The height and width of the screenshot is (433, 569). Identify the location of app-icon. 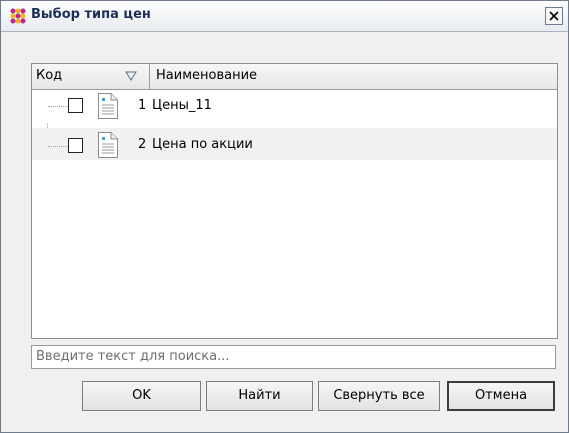
(18, 16).